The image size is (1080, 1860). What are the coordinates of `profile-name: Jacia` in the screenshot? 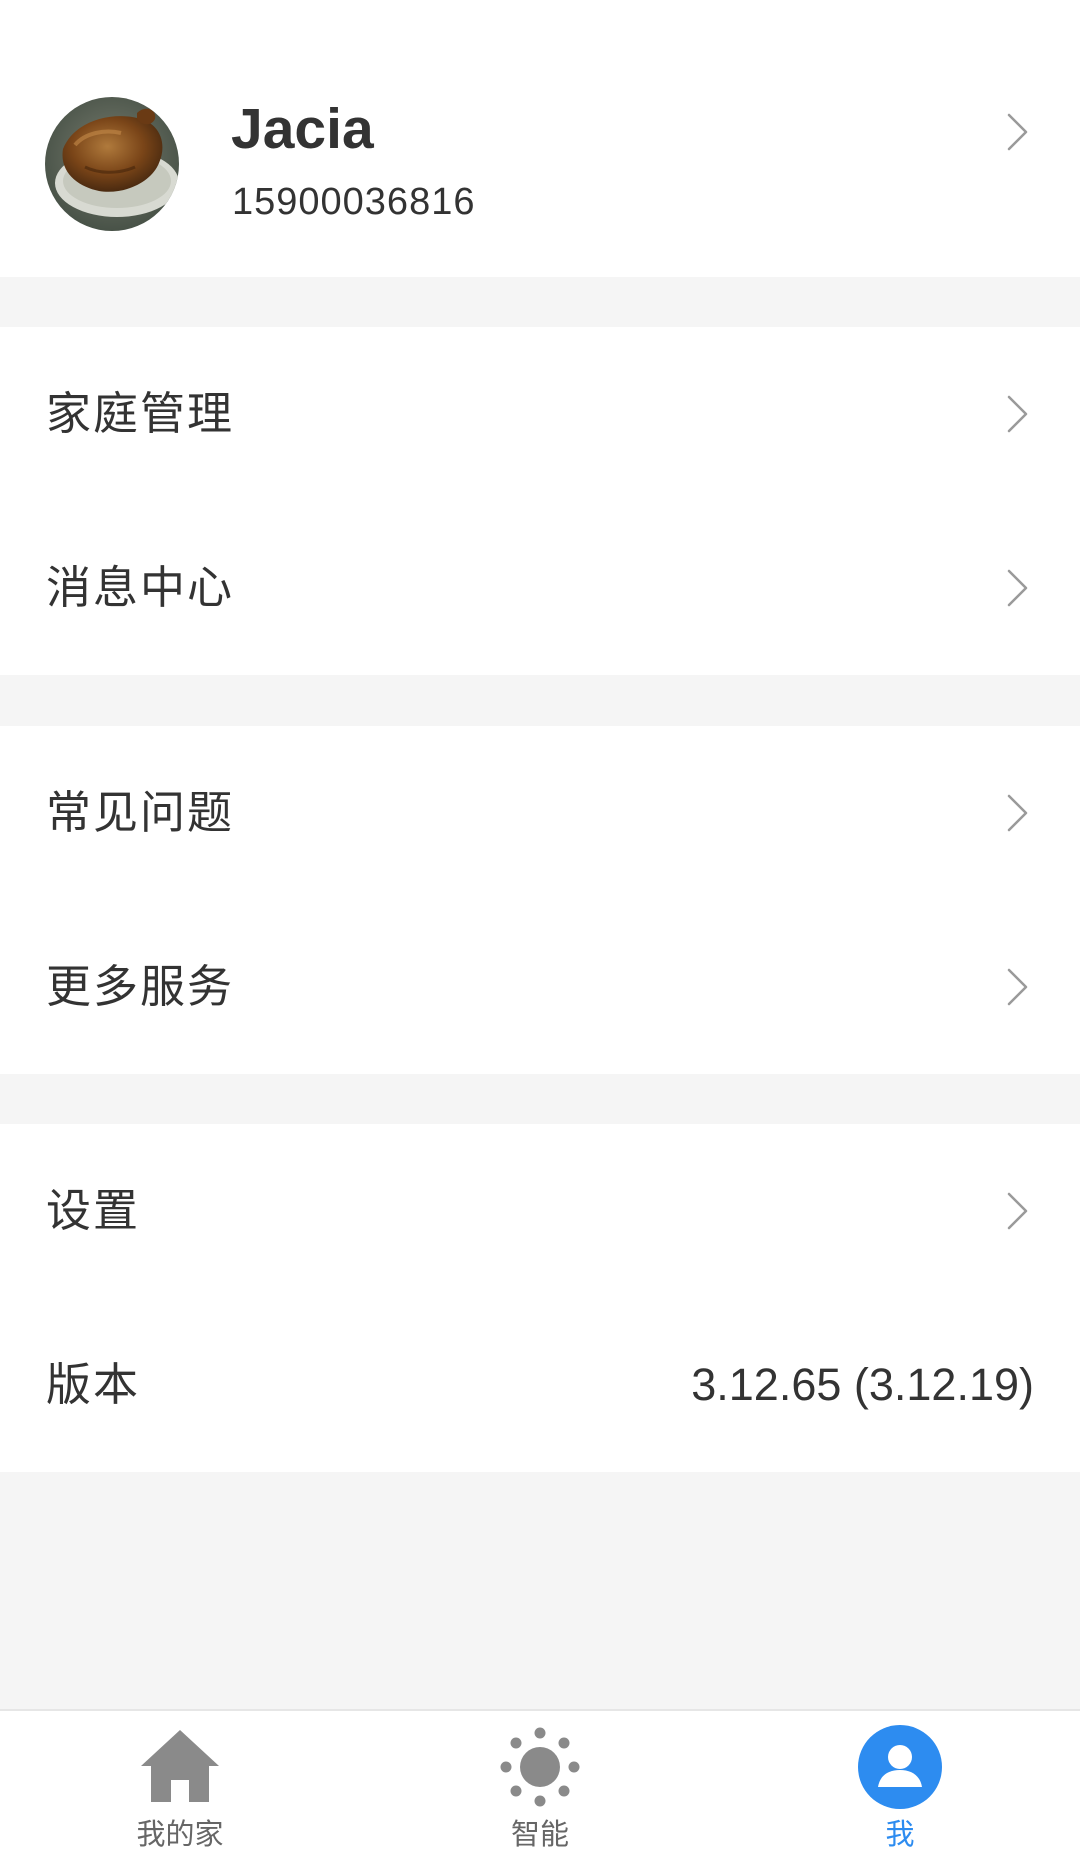 It's located at (302, 129).